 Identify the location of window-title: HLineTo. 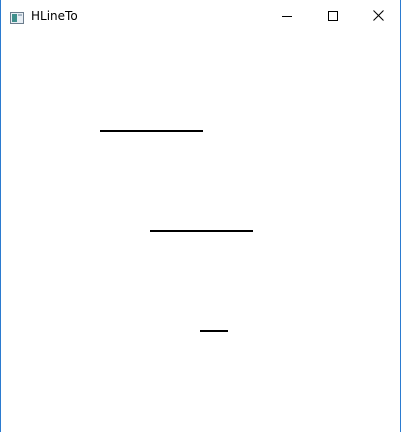
(54, 16).